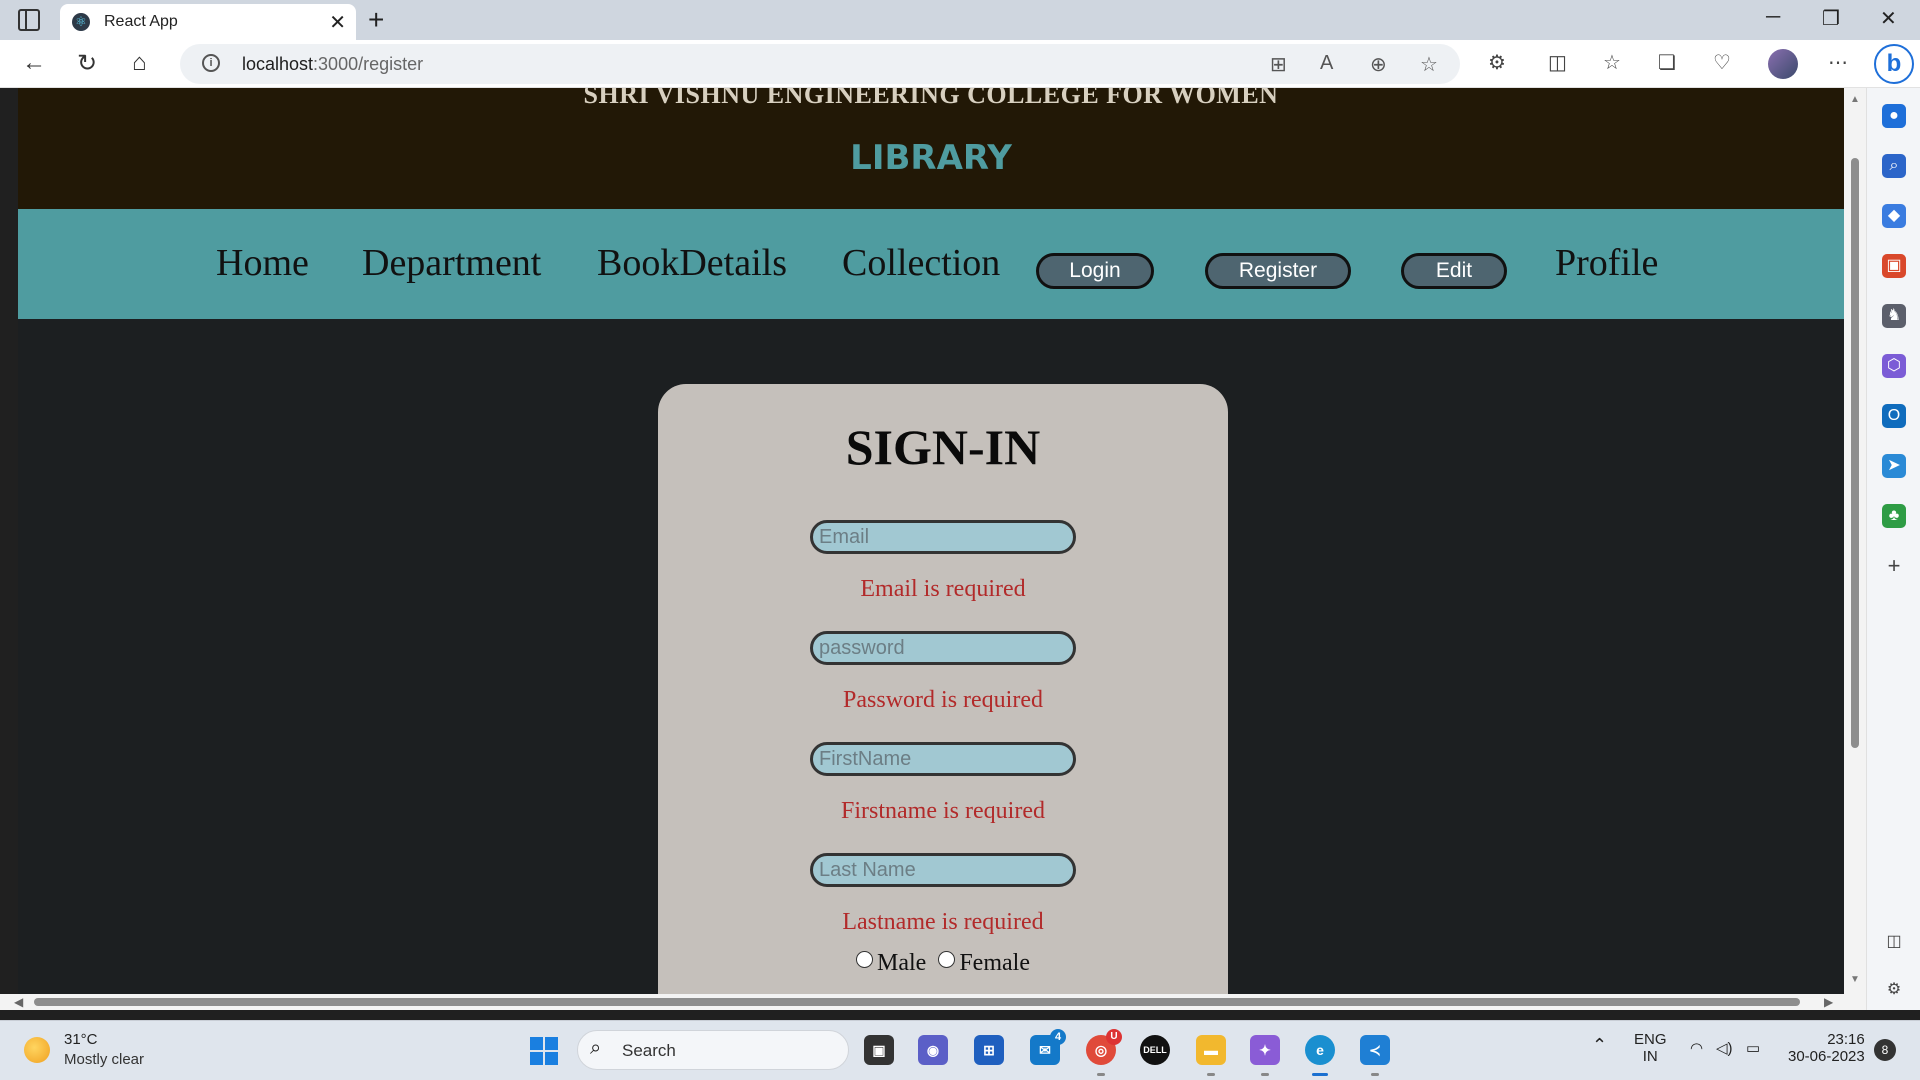  Describe the element at coordinates (1265, 1074) in the screenshot. I see `copilot-running-indicator` at that location.